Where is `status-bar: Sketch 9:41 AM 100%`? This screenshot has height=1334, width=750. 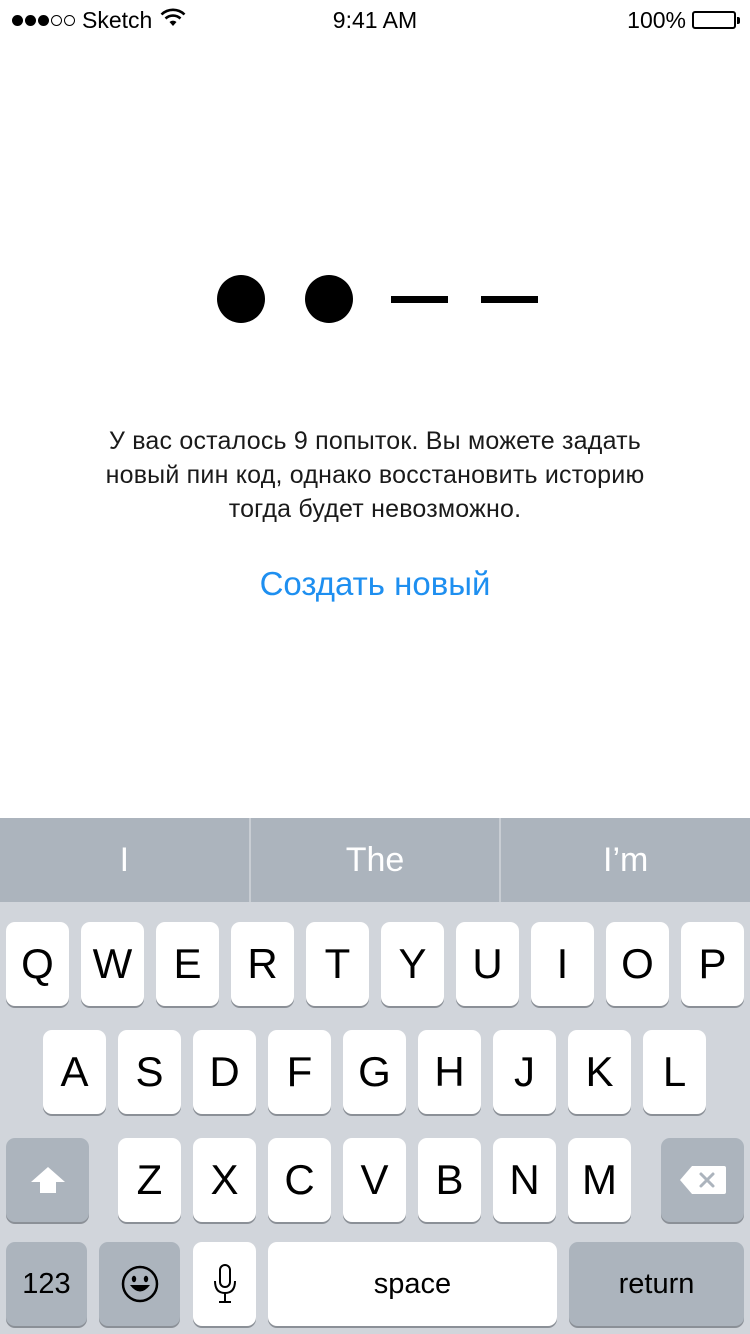
status-bar: Sketch 9:41 AM 100% is located at coordinates (375, 20).